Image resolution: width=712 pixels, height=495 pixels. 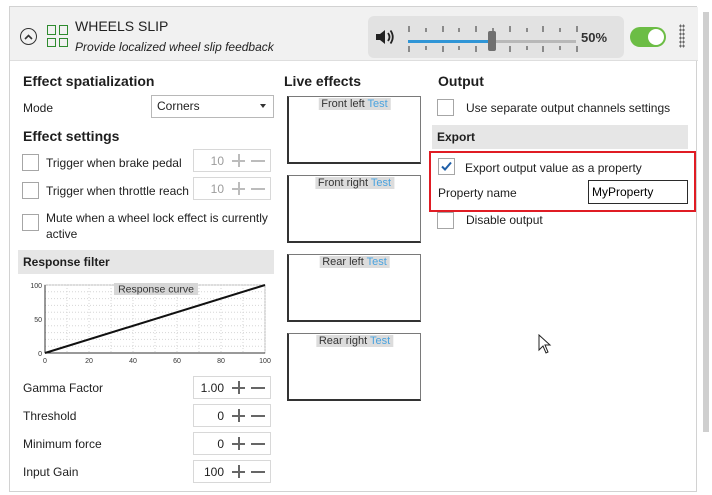 I want to click on live-label: Rear left Test, so click(x=354, y=262).